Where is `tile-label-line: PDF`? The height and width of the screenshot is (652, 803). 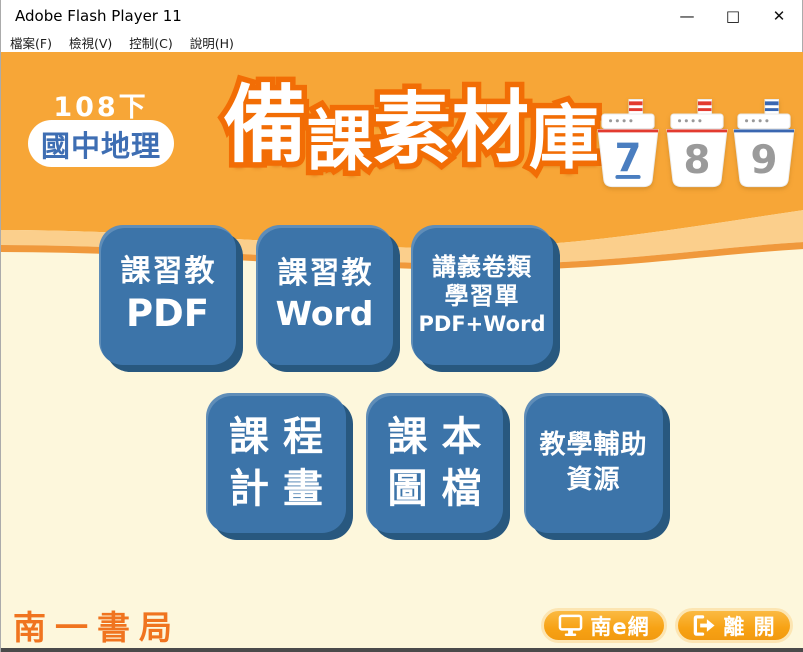
tile-label-line: PDF is located at coordinates (167, 313).